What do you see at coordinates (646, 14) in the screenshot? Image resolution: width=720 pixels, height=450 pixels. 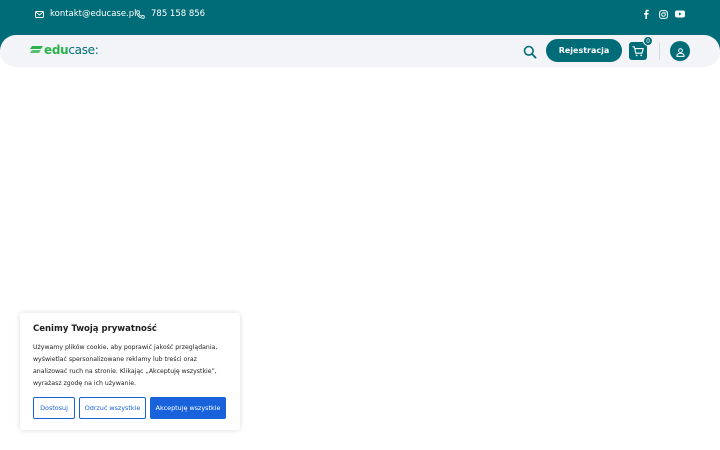 I see `facebook-icon` at bounding box center [646, 14].